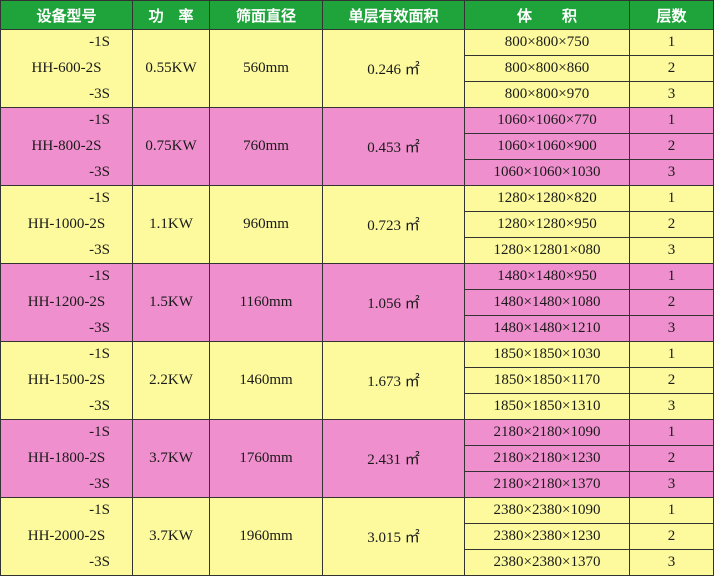  What do you see at coordinates (384, 70) in the screenshot?
I see `area-value: 0.246` at bounding box center [384, 70].